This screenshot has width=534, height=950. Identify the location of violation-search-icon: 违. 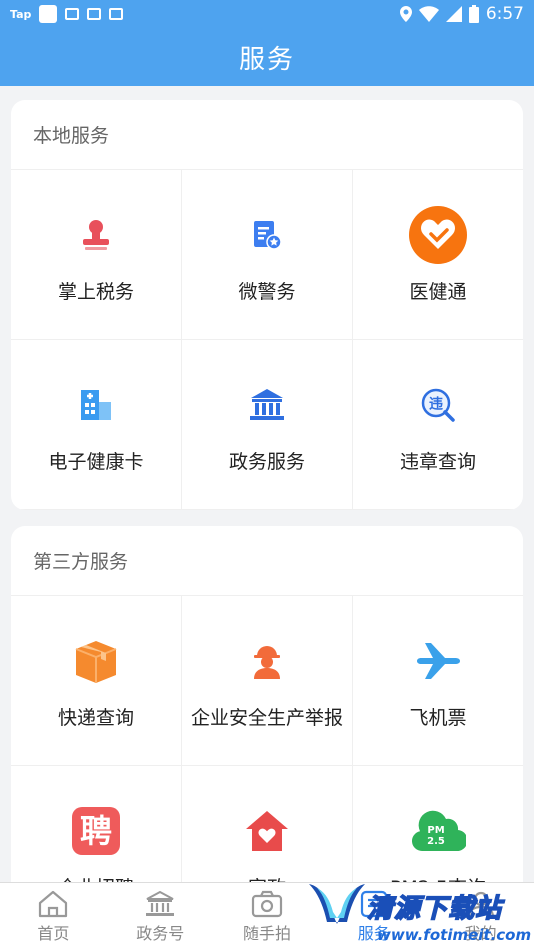
(438, 405).